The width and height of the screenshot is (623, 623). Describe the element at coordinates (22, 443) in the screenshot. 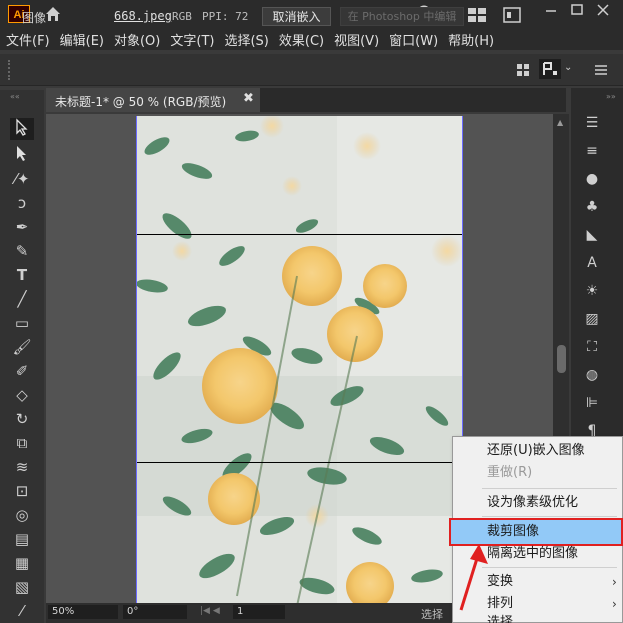

I see `scale-tool-icon: ⧉` at that location.